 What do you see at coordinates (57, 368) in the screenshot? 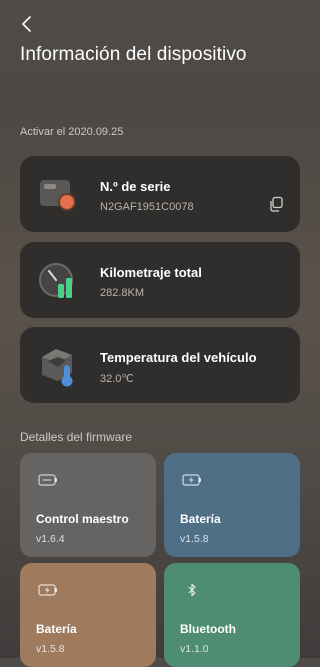
I see `thermometer-icon` at bounding box center [57, 368].